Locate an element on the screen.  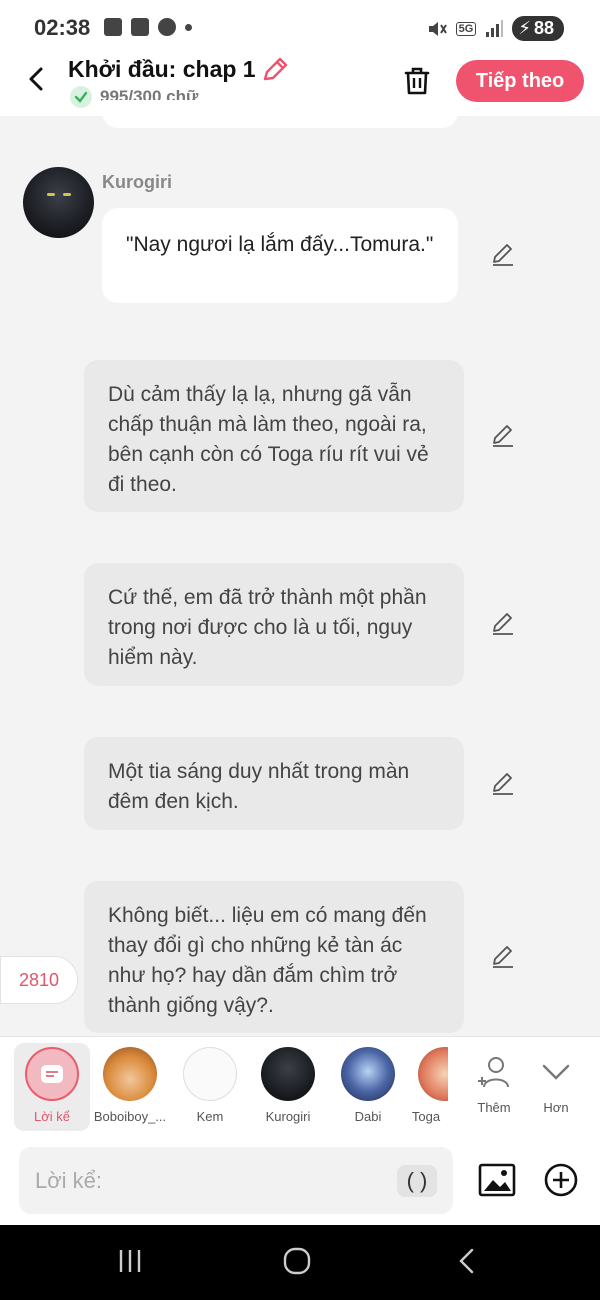
character-label: Kem is located at coordinates (210, 1116).